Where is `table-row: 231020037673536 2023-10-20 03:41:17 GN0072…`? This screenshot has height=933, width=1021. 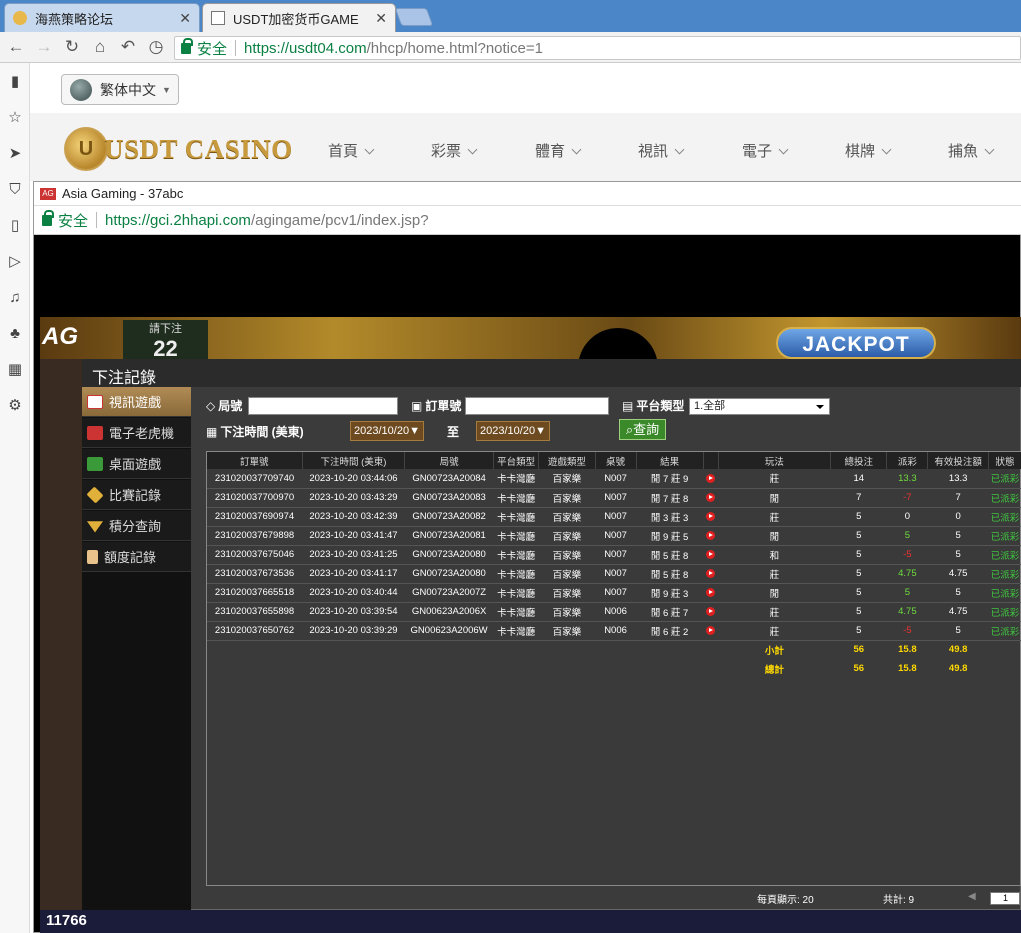
table-row: 231020037673536 2023-10-20 03:41:17 GN0072… is located at coordinates (614, 574).